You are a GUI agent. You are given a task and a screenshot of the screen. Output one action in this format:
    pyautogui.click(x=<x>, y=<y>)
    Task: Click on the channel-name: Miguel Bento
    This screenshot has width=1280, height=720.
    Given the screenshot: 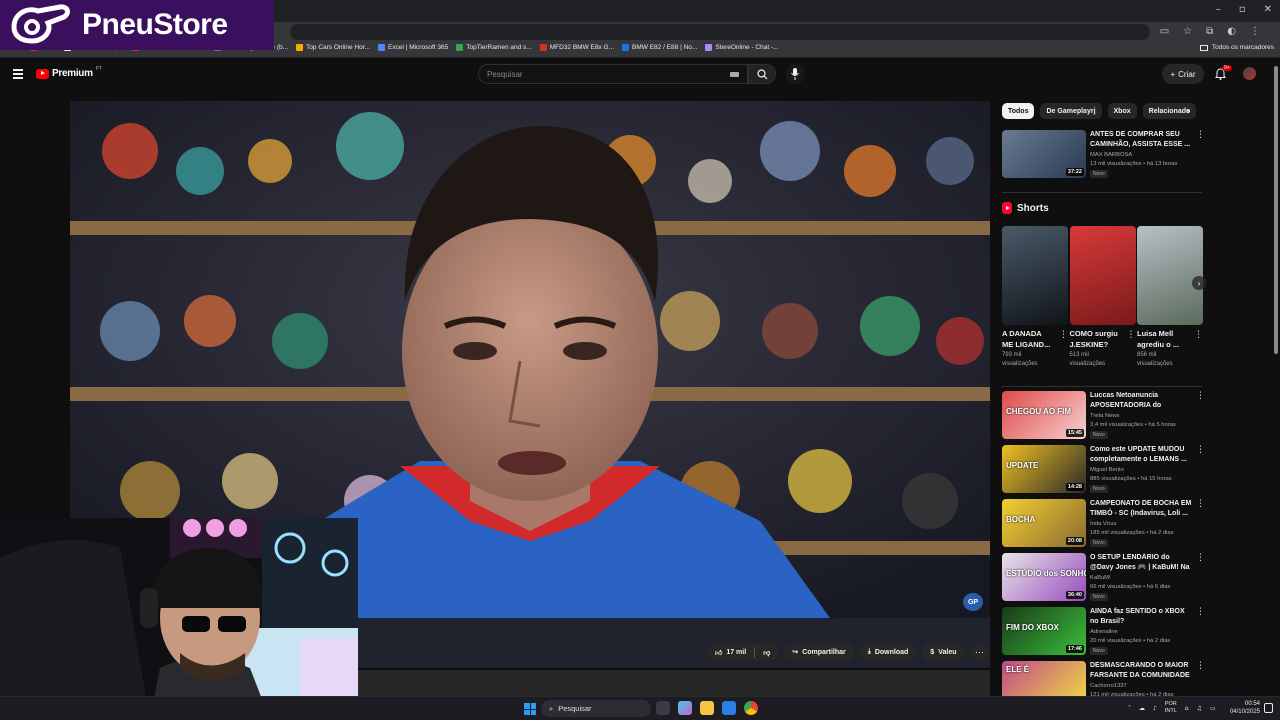 What is the action you would take?
    pyautogui.click(x=1107, y=470)
    